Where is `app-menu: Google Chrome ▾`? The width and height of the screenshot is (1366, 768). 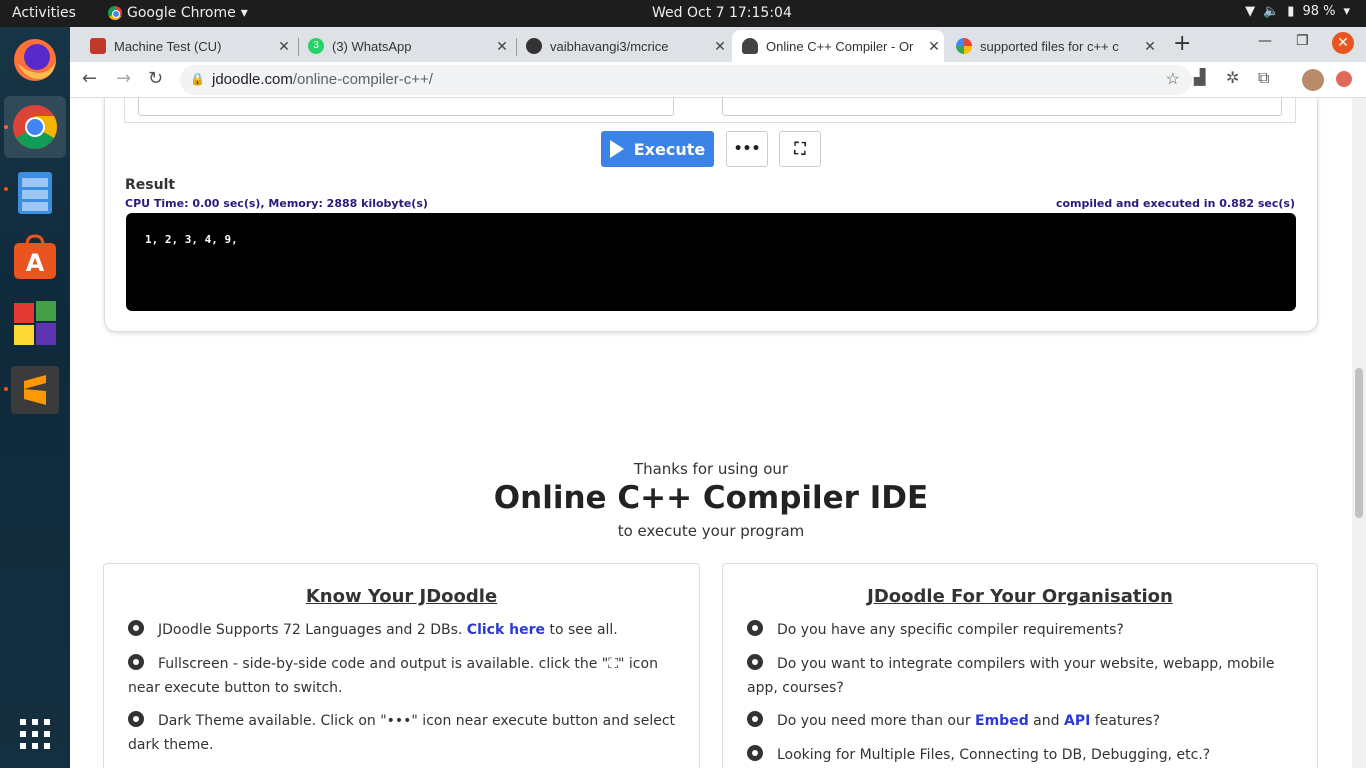 app-menu: Google Chrome ▾ is located at coordinates (178, 13).